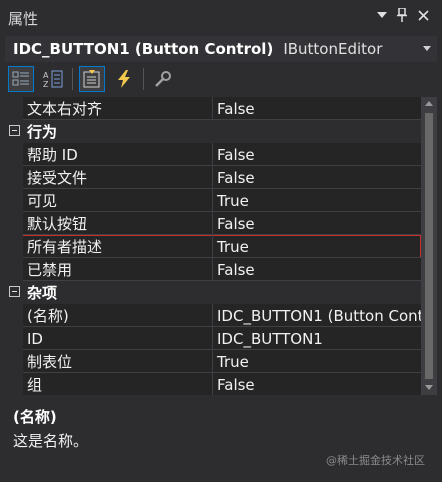  Describe the element at coordinates (65, 109) in the screenshot. I see `property-name: 文本右对齐` at that location.